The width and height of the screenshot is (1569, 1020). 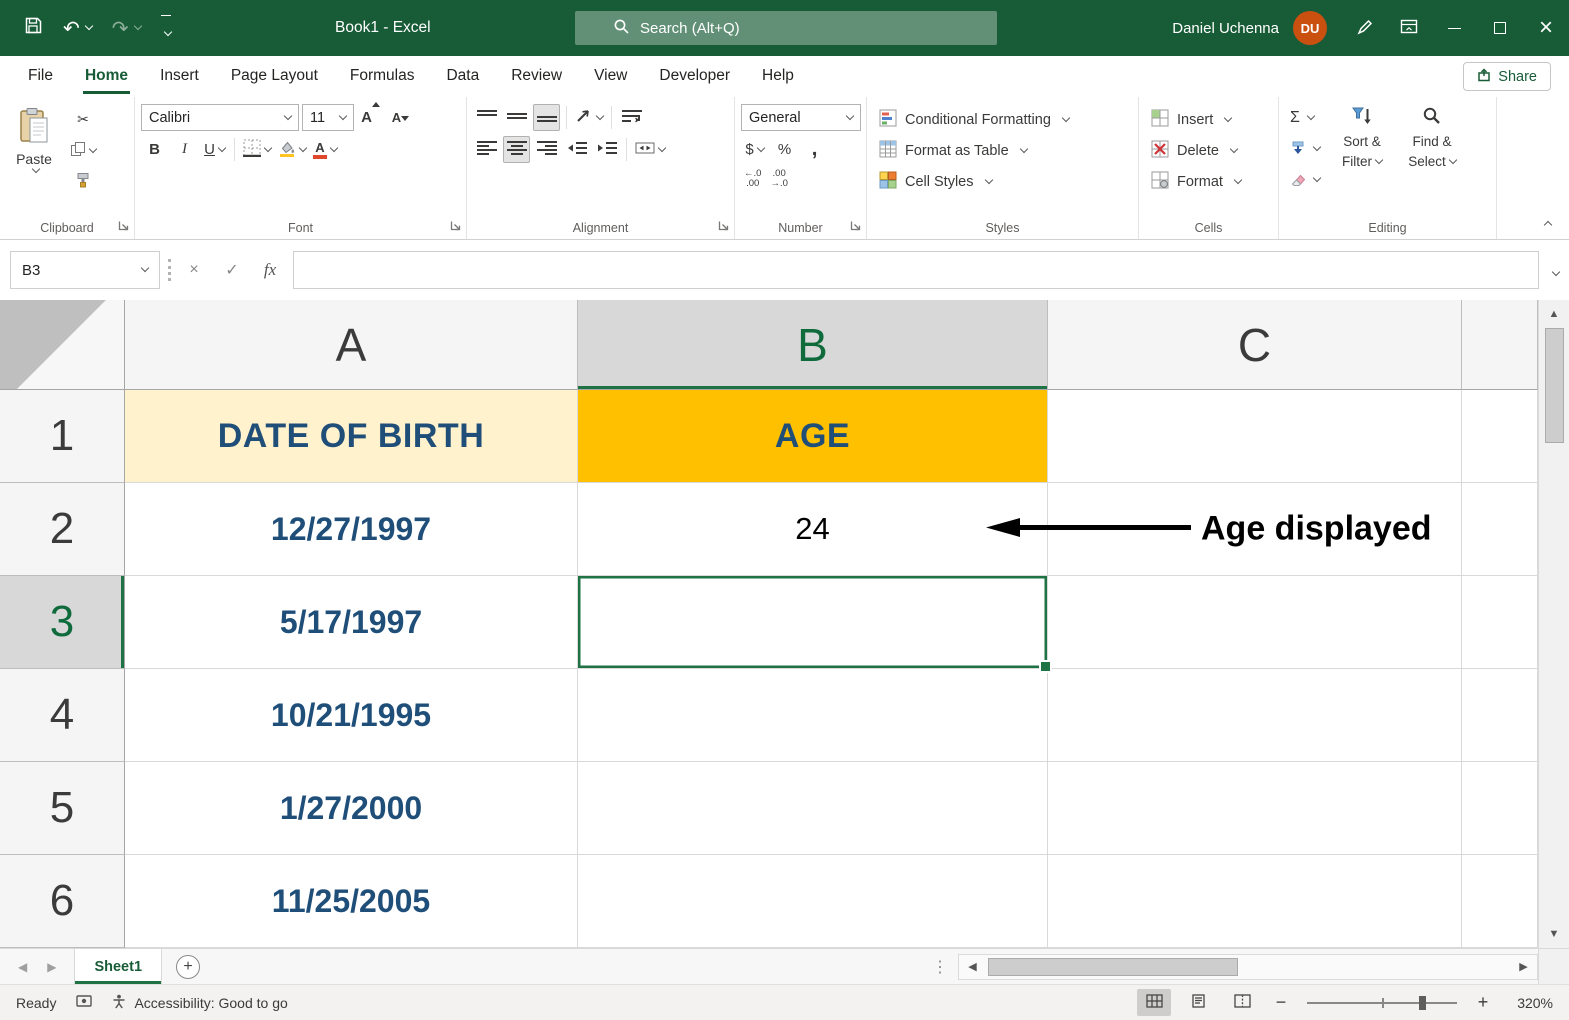 What do you see at coordinates (1554, 314) in the screenshot?
I see `scroll-up-button: ▲` at bounding box center [1554, 314].